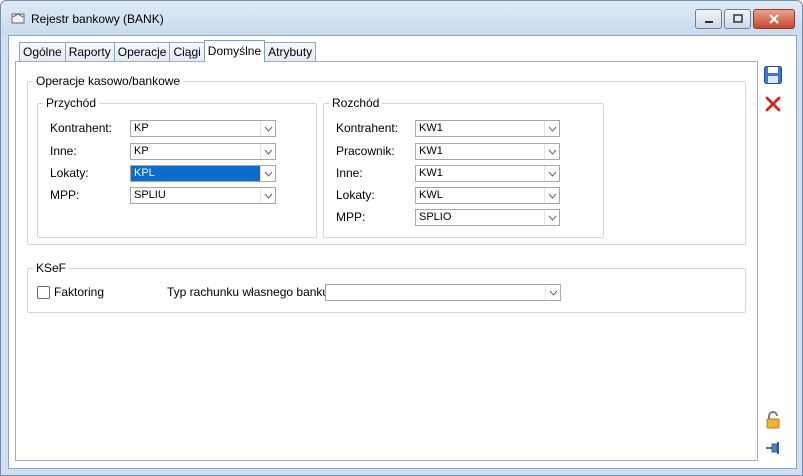 The image size is (803, 476). I want to click on expense-pracownik-label: Pracownik:, so click(365, 151).